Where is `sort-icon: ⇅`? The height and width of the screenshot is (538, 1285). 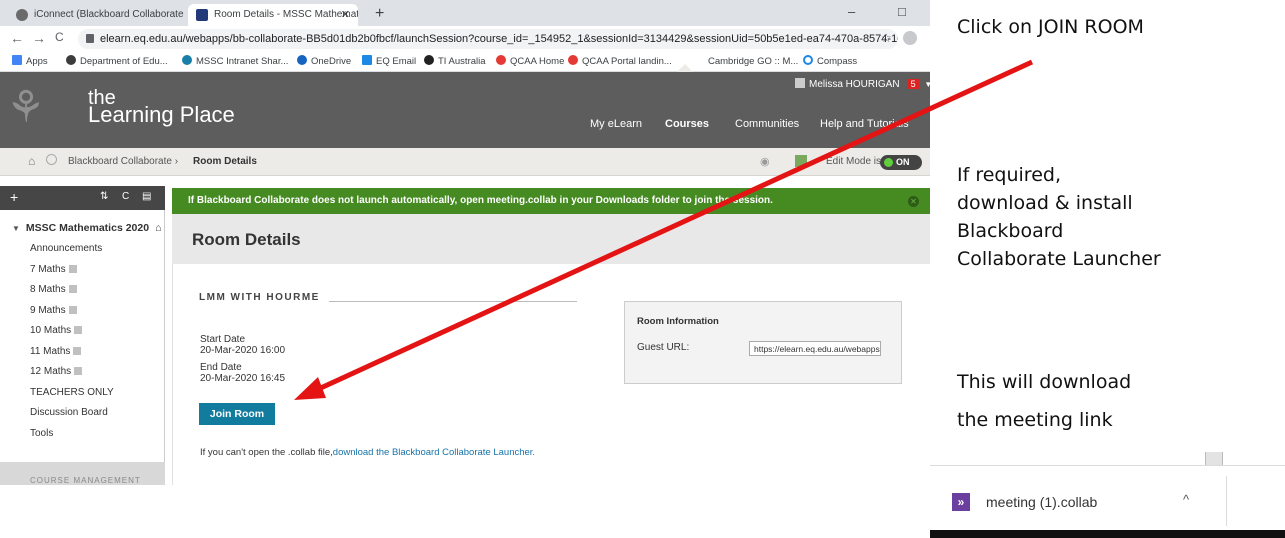
sort-icon: ⇅ is located at coordinates (104, 196).